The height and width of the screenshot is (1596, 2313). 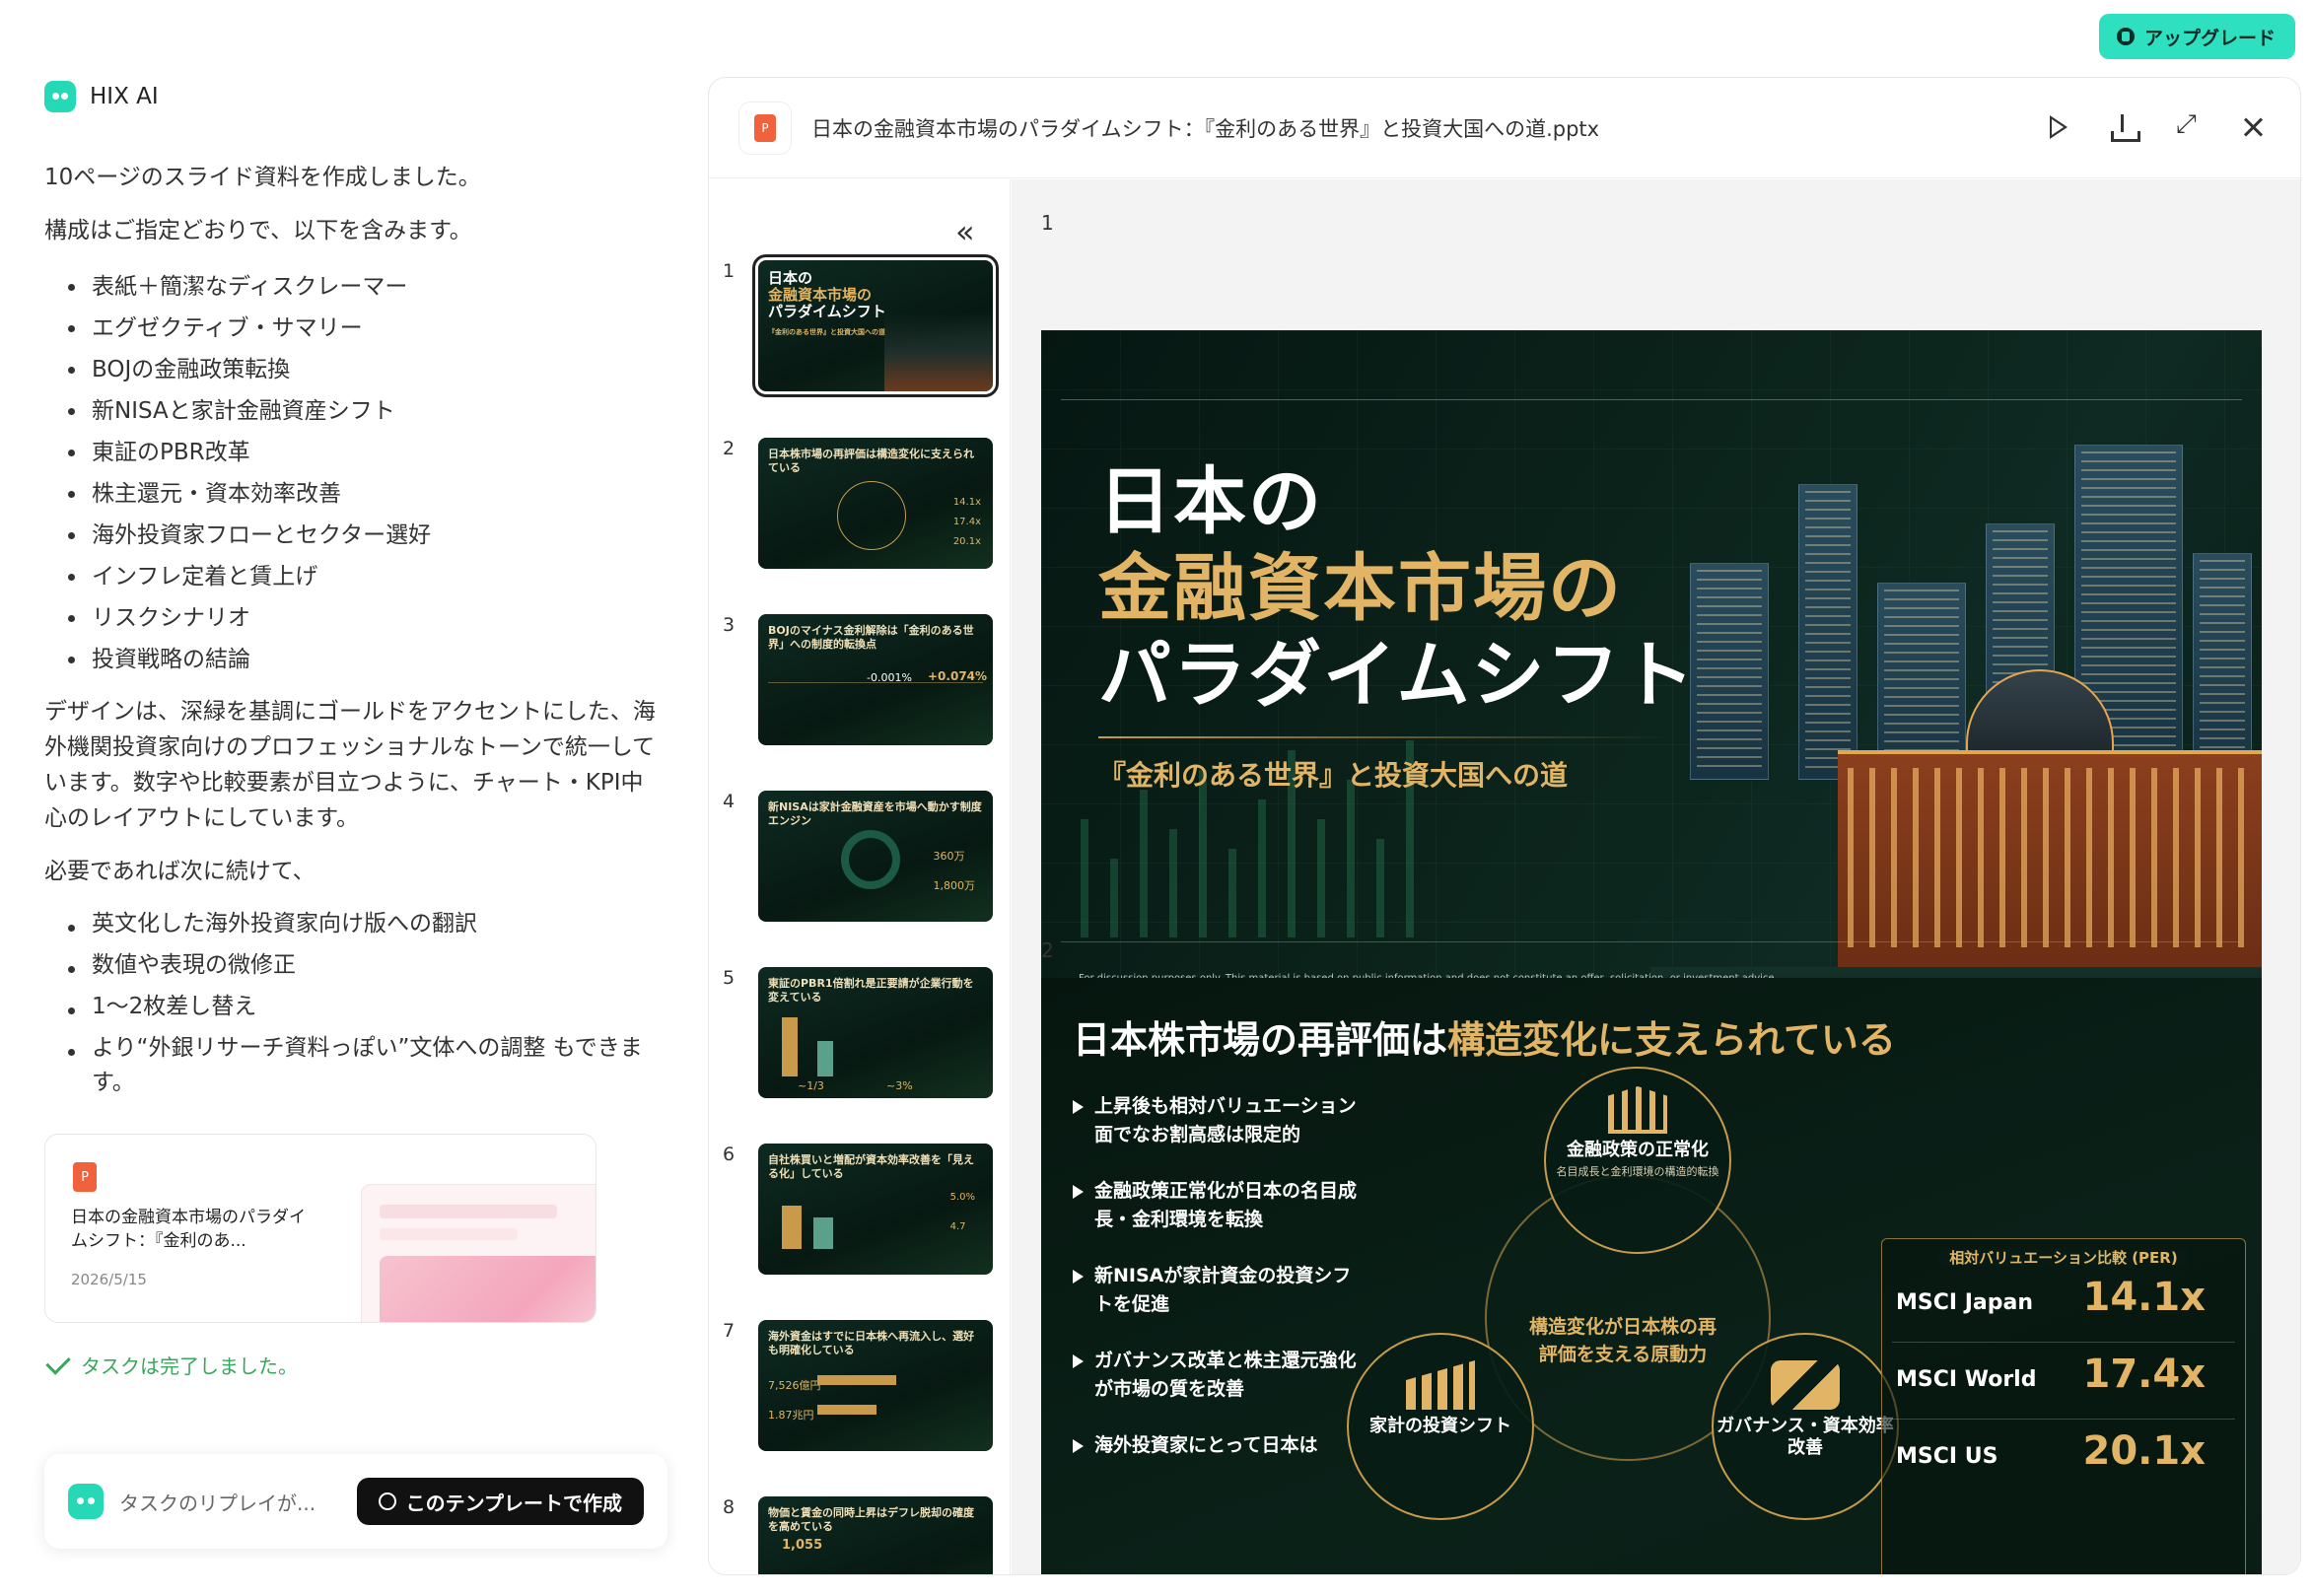 I want to click on thumbnail-image: 物価と賃金の同時上昇はデフレ脱却の確度を高めている 1,055, so click(x=875, y=1535).